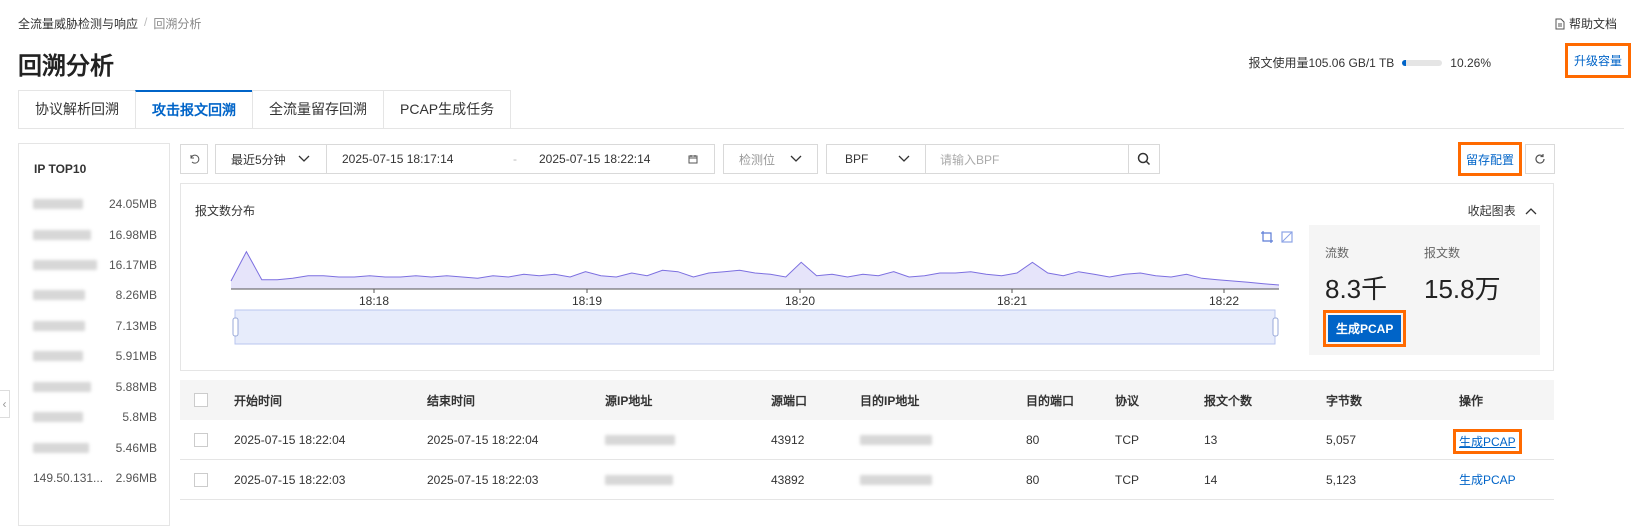 Image resolution: width=1641 pixels, height=526 pixels. I want to click on select-all-checkbox, so click(201, 400).